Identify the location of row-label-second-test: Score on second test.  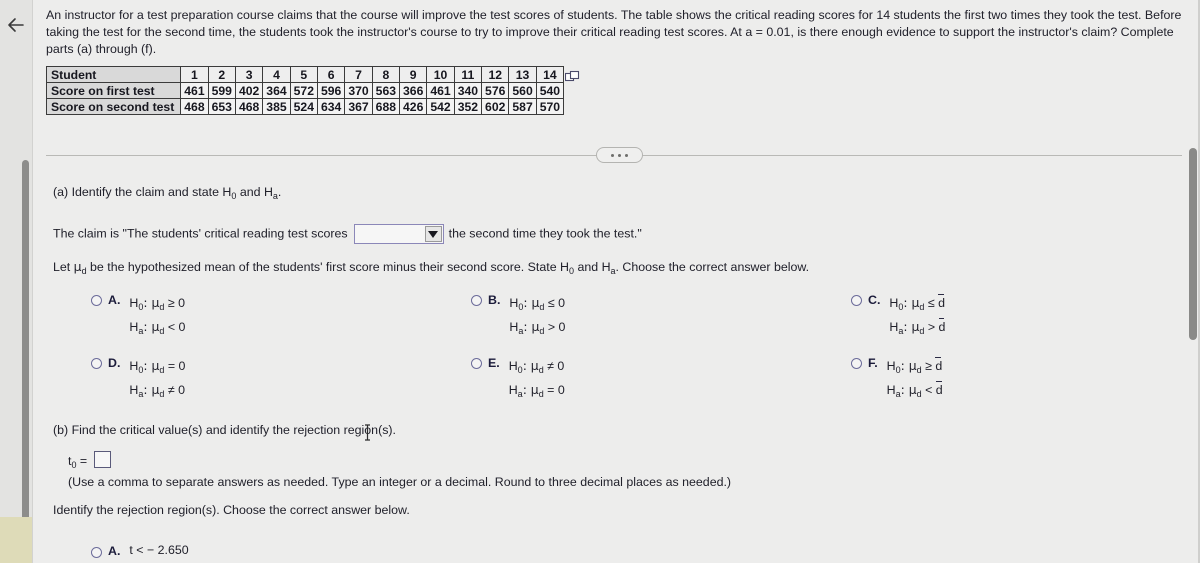
(113, 106).